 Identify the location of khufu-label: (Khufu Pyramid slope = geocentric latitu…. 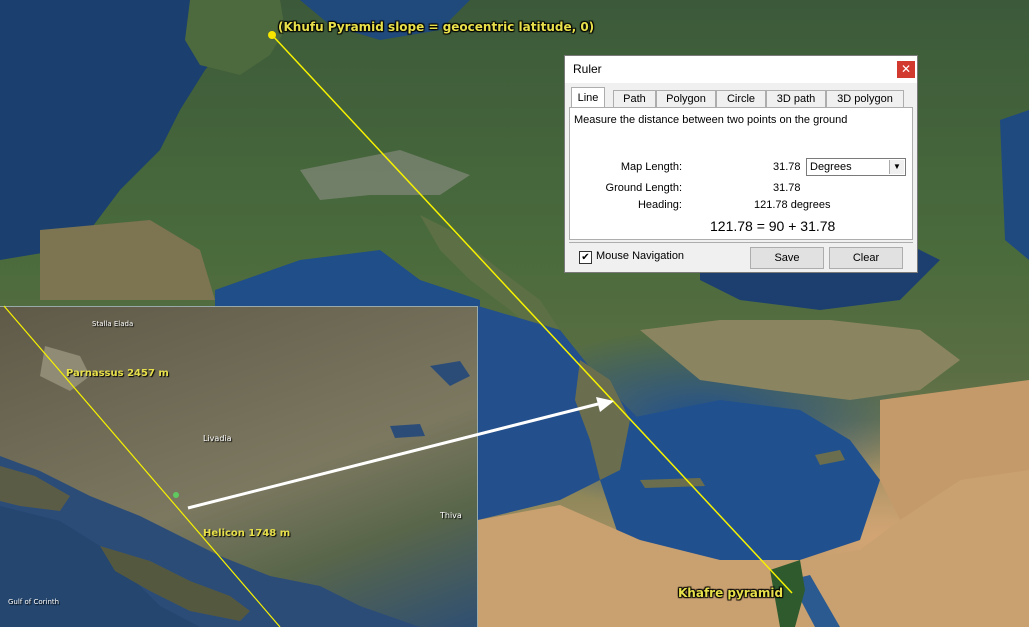
(436, 27).